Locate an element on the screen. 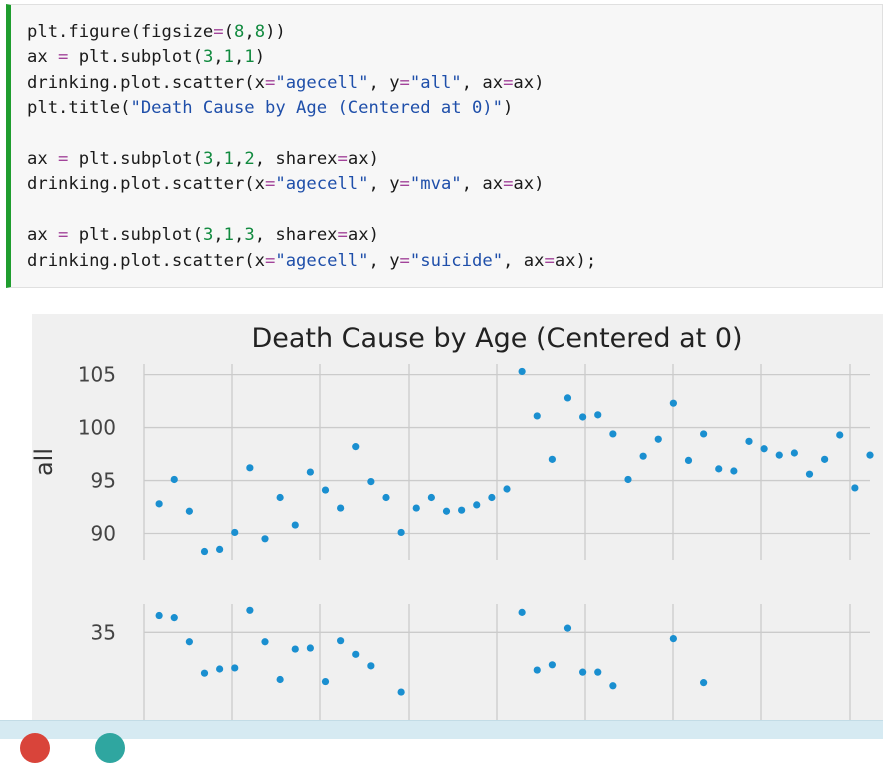  code-token: "mva" is located at coordinates (435, 184).